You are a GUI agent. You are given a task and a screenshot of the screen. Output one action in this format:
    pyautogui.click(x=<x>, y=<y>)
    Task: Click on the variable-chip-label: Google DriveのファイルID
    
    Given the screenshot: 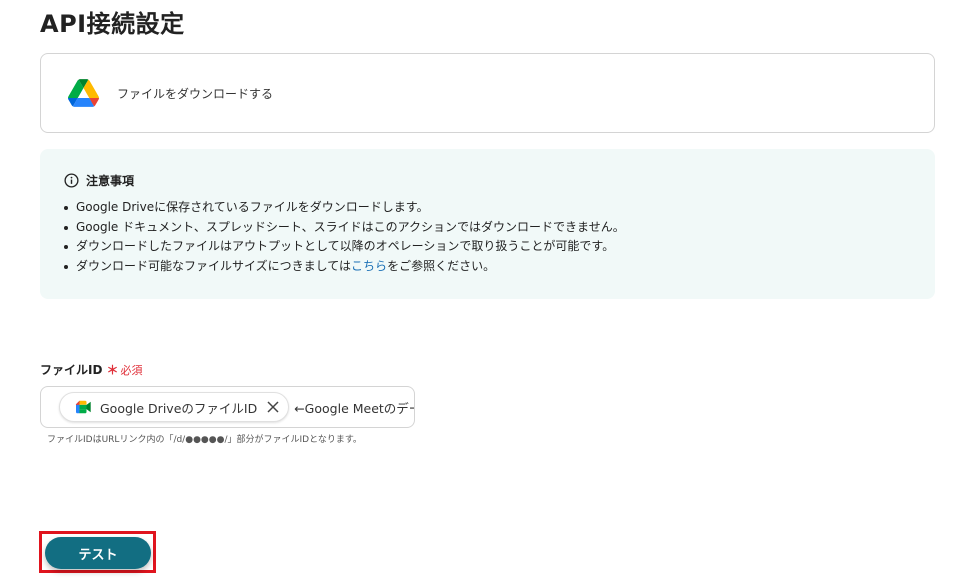 What is the action you would take?
    pyautogui.click(x=179, y=408)
    